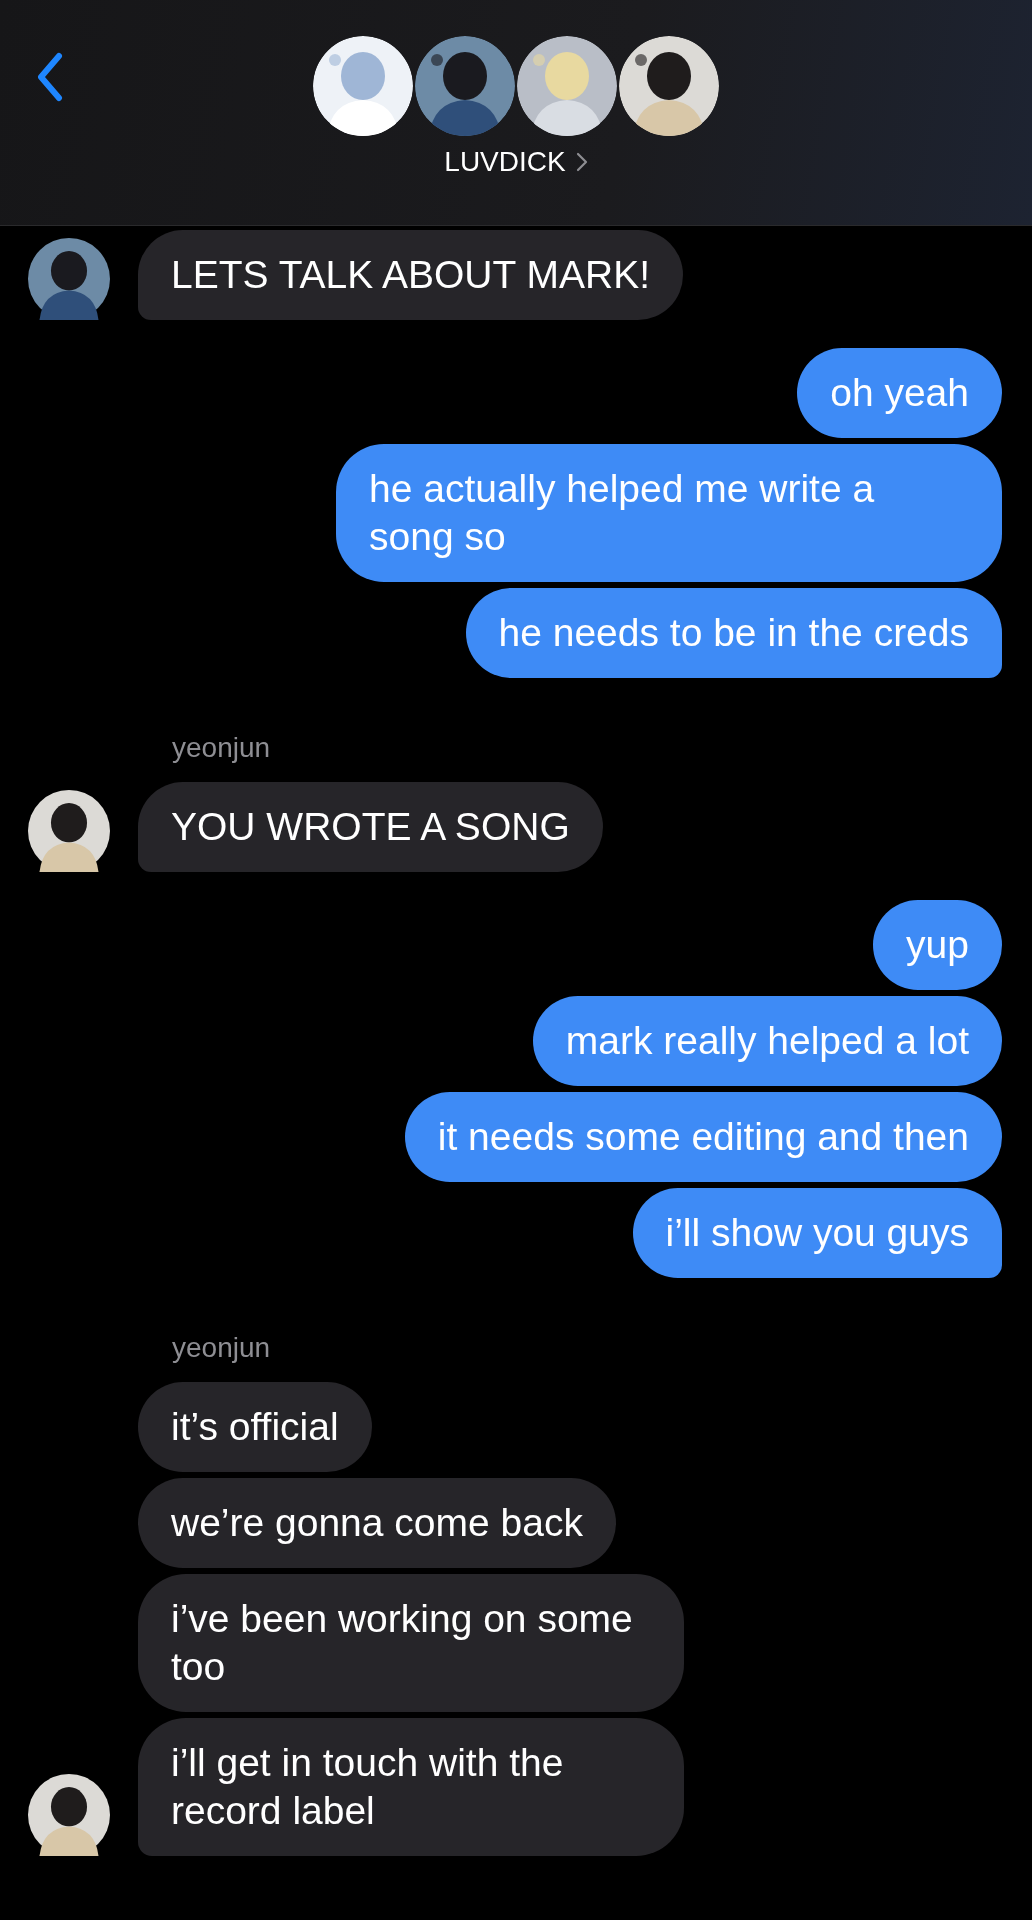  What do you see at coordinates (899, 393) in the screenshot?
I see `message-bubble: oh yeah` at bounding box center [899, 393].